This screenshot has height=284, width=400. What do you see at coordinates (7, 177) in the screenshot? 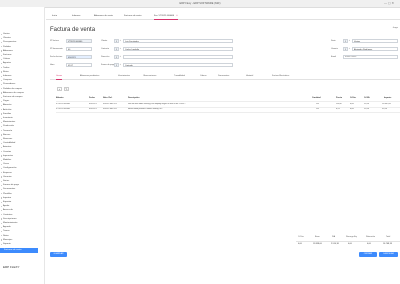
I see `sidebar-item: Usuarios` at bounding box center [7, 177].